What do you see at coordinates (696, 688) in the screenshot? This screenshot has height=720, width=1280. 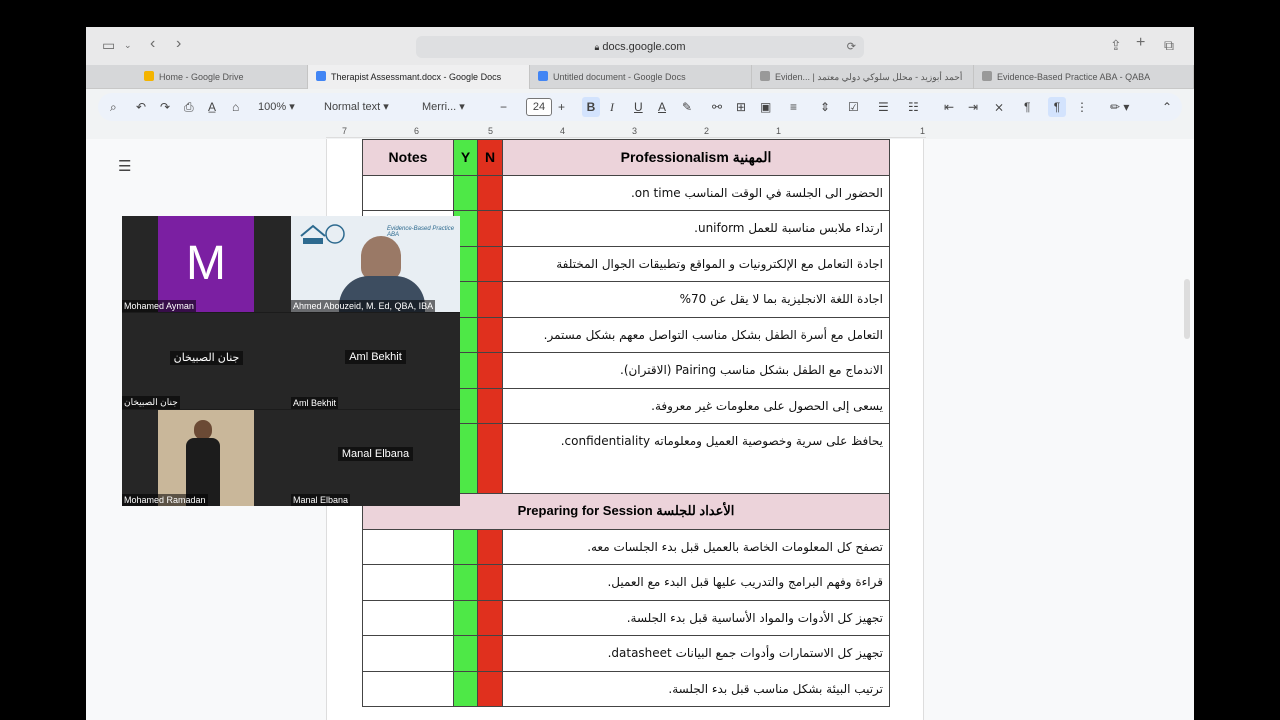 I see `criterion-text: ترتيب البيئة بشكل مناسب قبل بدء الجلسة.` at bounding box center [696, 688].